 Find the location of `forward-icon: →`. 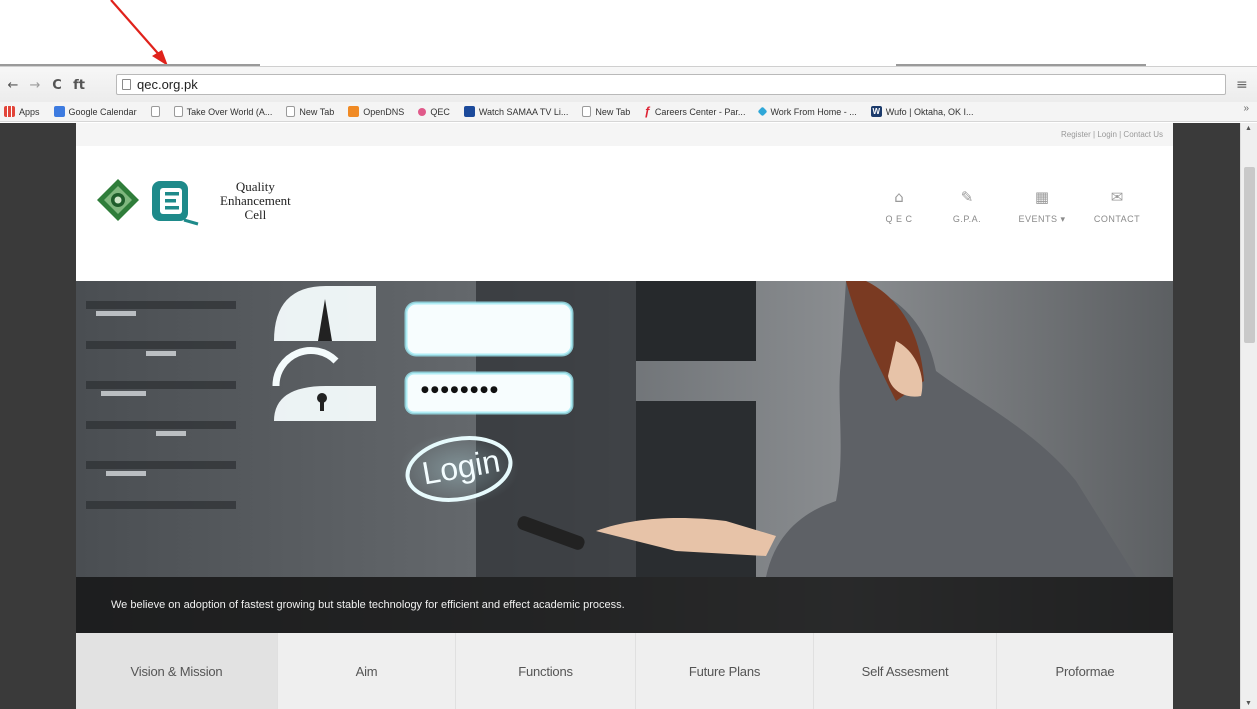

forward-icon: → is located at coordinates (35, 86).